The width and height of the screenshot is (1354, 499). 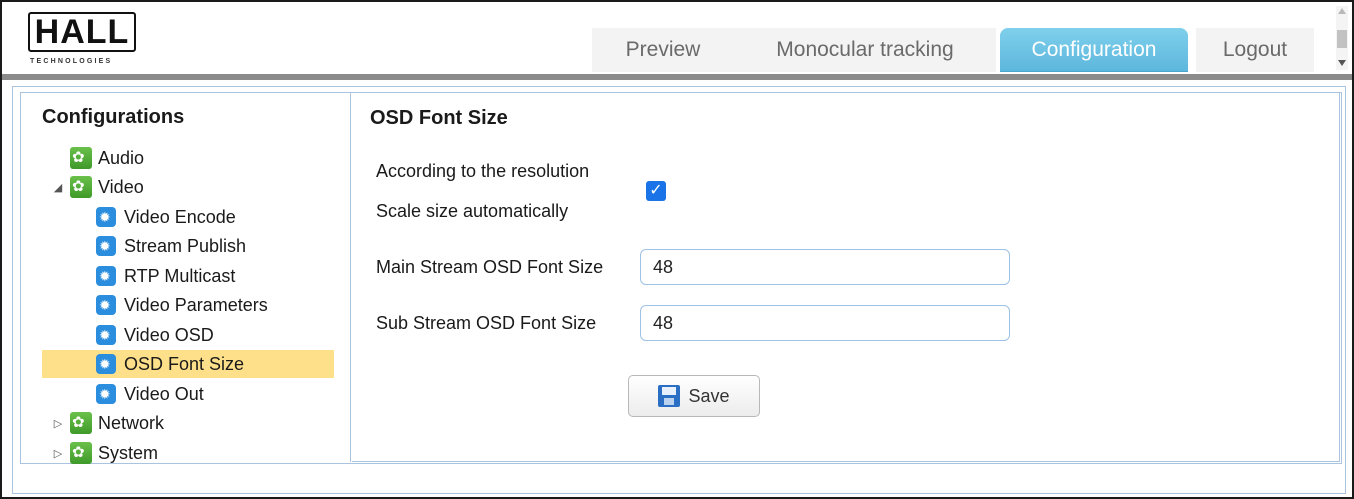 I want to click on main-stream-font-size-label: Main Stream OSD Font Size, so click(x=490, y=267).